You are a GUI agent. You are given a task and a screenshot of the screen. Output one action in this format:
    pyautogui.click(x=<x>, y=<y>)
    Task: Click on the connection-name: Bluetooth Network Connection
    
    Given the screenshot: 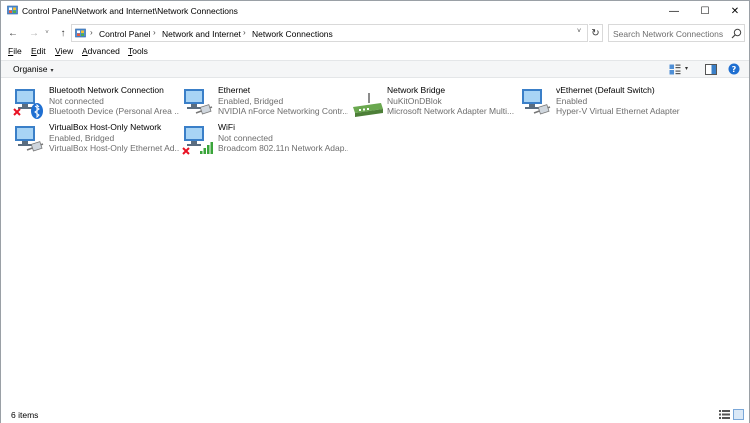 What is the action you would take?
    pyautogui.click(x=106, y=90)
    